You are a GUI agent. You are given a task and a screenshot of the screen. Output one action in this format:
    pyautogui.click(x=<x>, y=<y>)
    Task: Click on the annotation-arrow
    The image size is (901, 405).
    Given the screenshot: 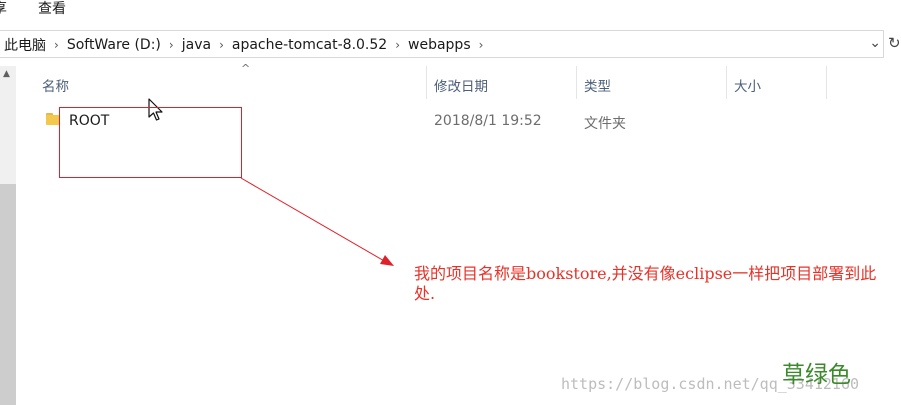 What is the action you would take?
    pyautogui.click(x=317, y=221)
    